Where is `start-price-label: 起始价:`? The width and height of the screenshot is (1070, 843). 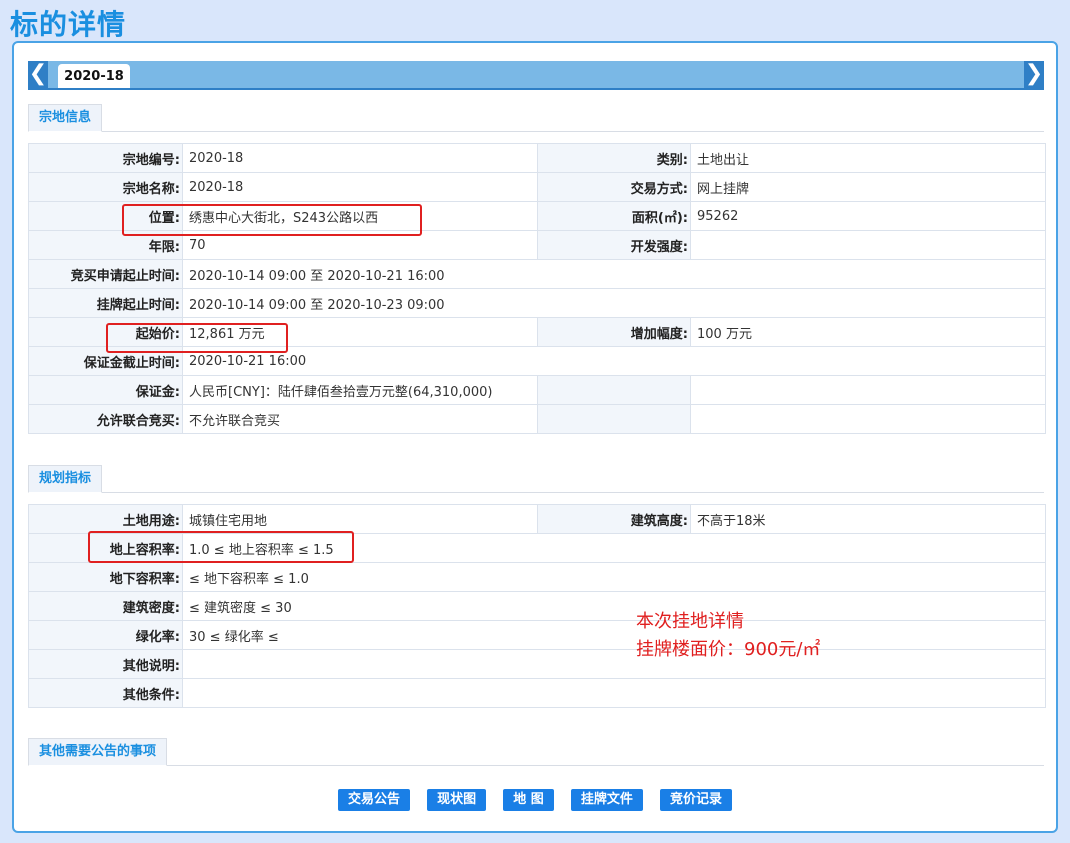
start-price-label: 起始价: is located at coordinates (105, 332).